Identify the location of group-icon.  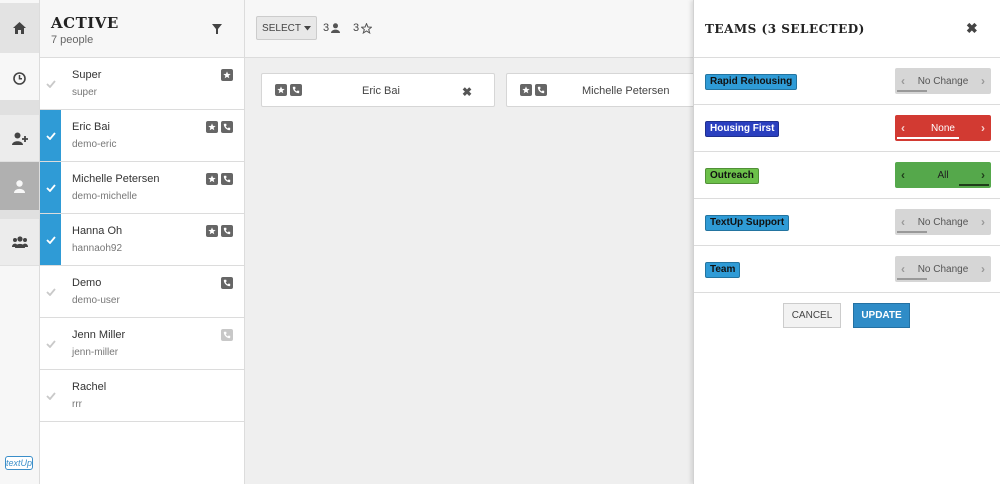
(19, 242).